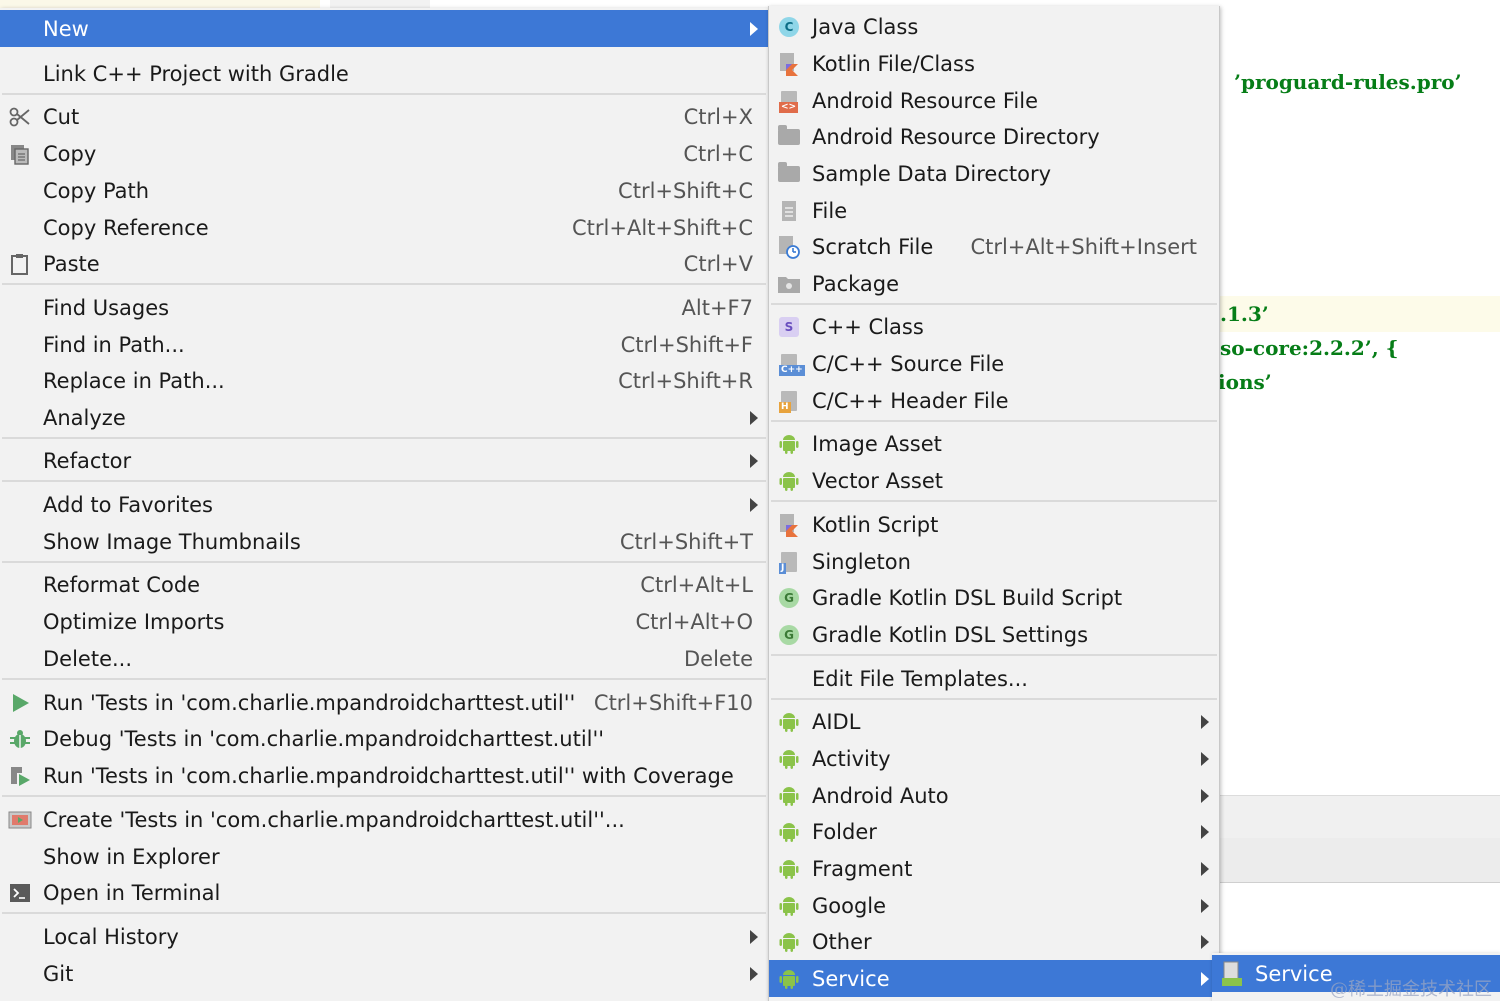 The width and height of the screenshot is (1500, 1001). What do you see at coordinates (20, 117) in the screenshot?
I see `scissors-icon` at bounding box center [20, 117].